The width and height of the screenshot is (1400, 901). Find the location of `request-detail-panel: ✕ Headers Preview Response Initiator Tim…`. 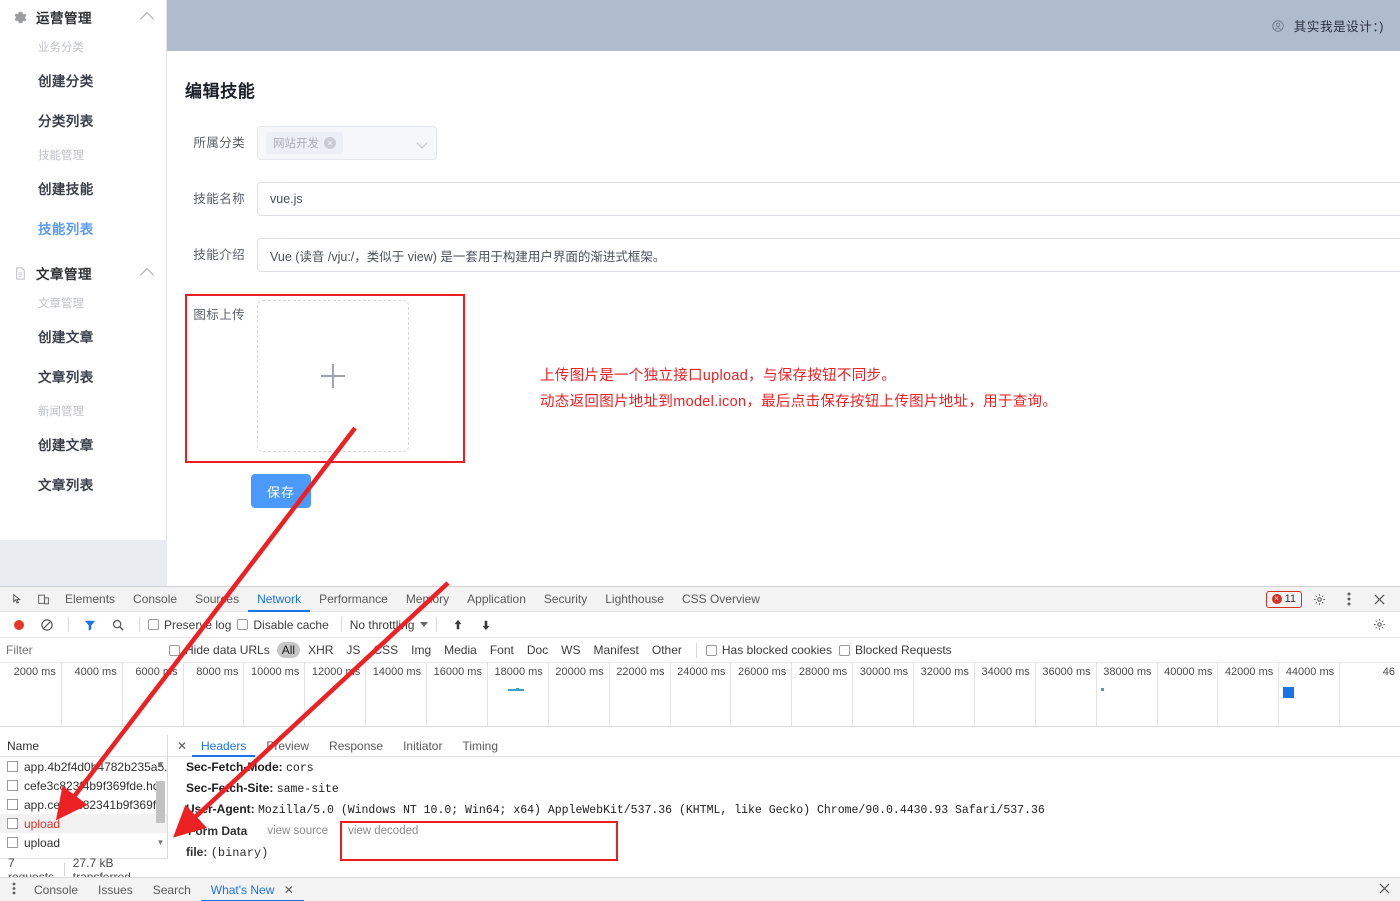

request-detail-panel: ✕ Headers Preview Response Initiator Tim… is located at coordinates (784, 807).